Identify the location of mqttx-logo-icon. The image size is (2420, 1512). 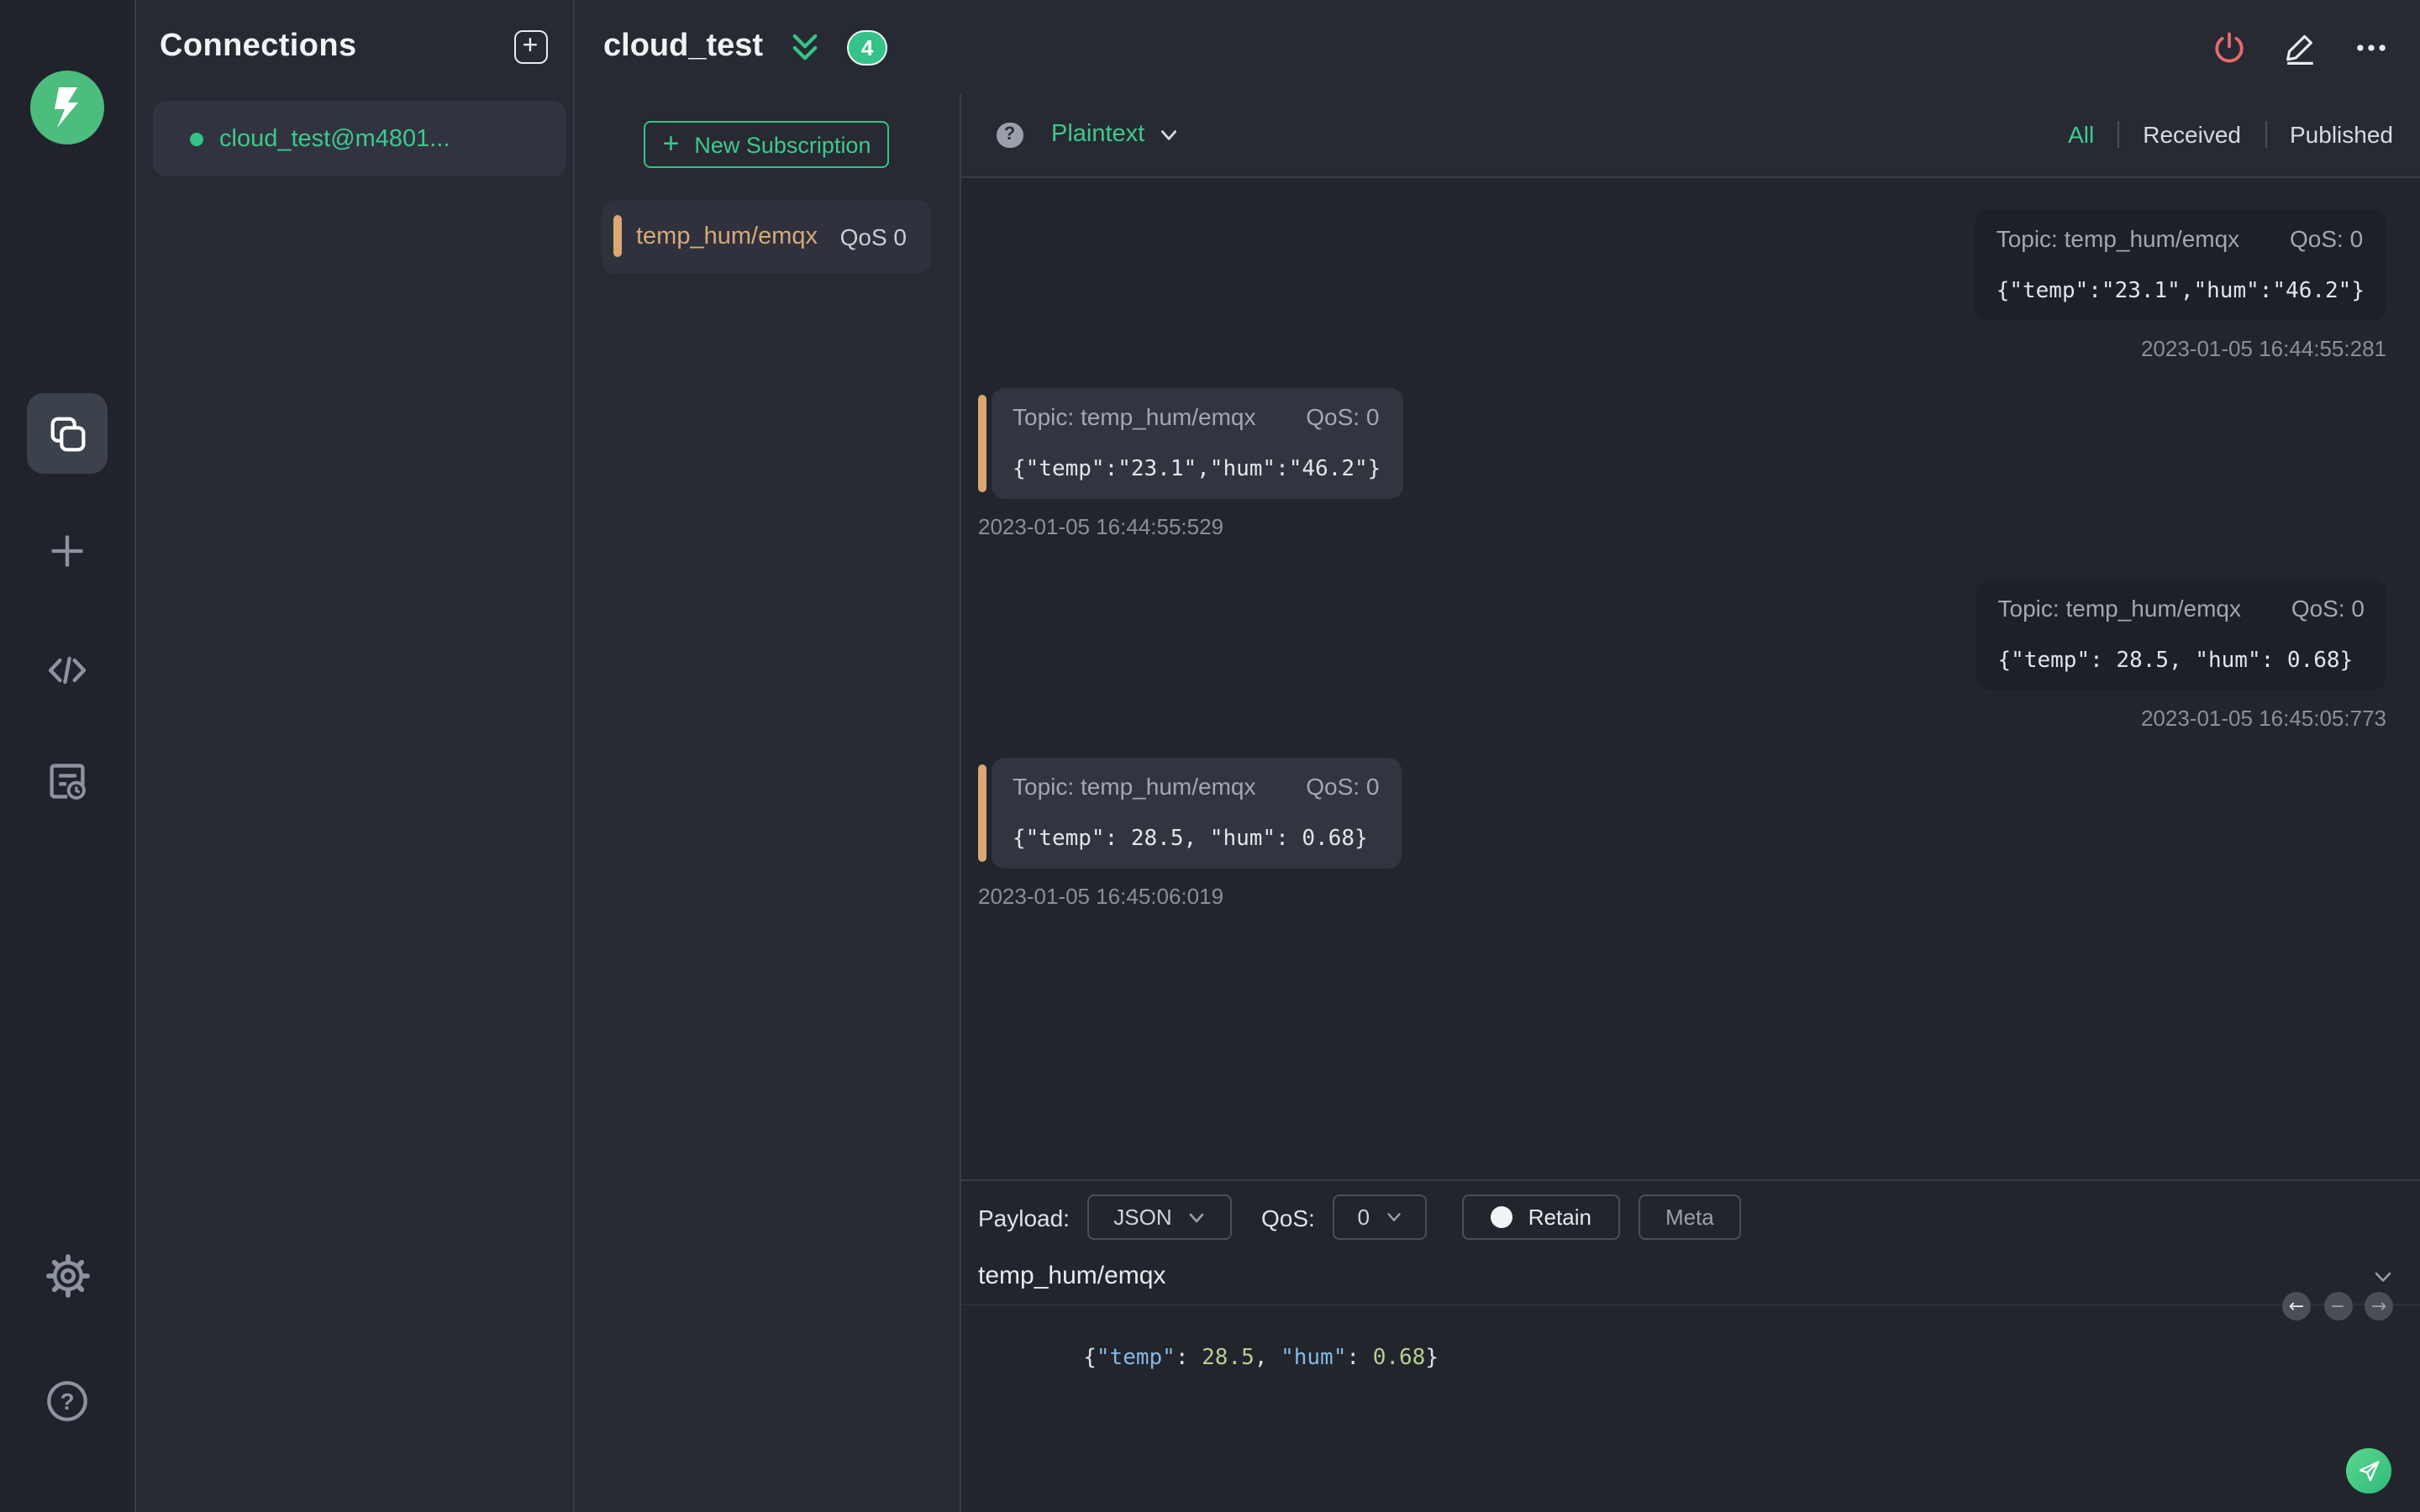
(67, 107).